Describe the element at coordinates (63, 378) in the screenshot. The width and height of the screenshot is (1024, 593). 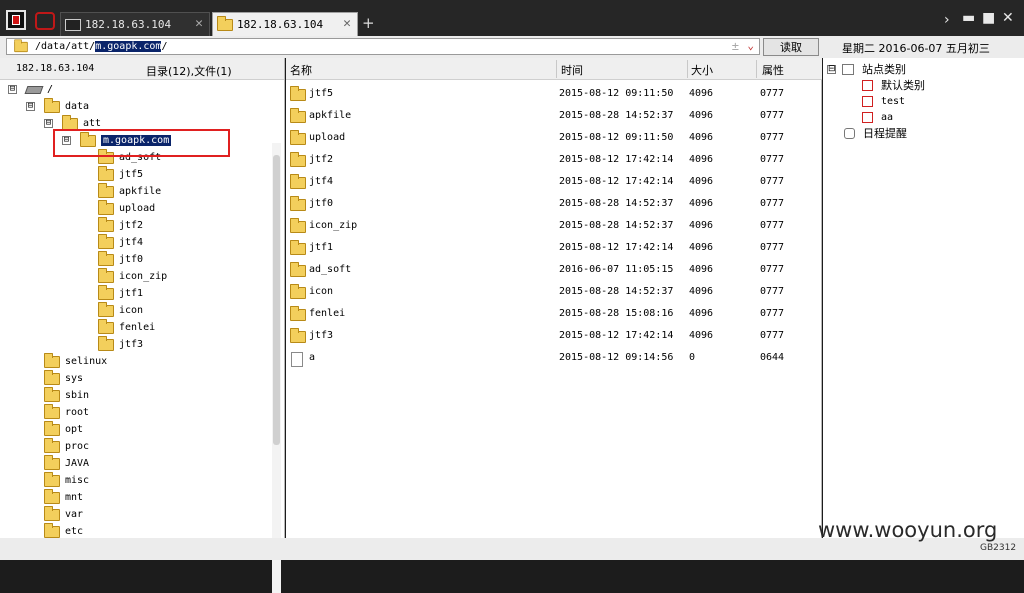
I see `tree-item: sys` at that location.